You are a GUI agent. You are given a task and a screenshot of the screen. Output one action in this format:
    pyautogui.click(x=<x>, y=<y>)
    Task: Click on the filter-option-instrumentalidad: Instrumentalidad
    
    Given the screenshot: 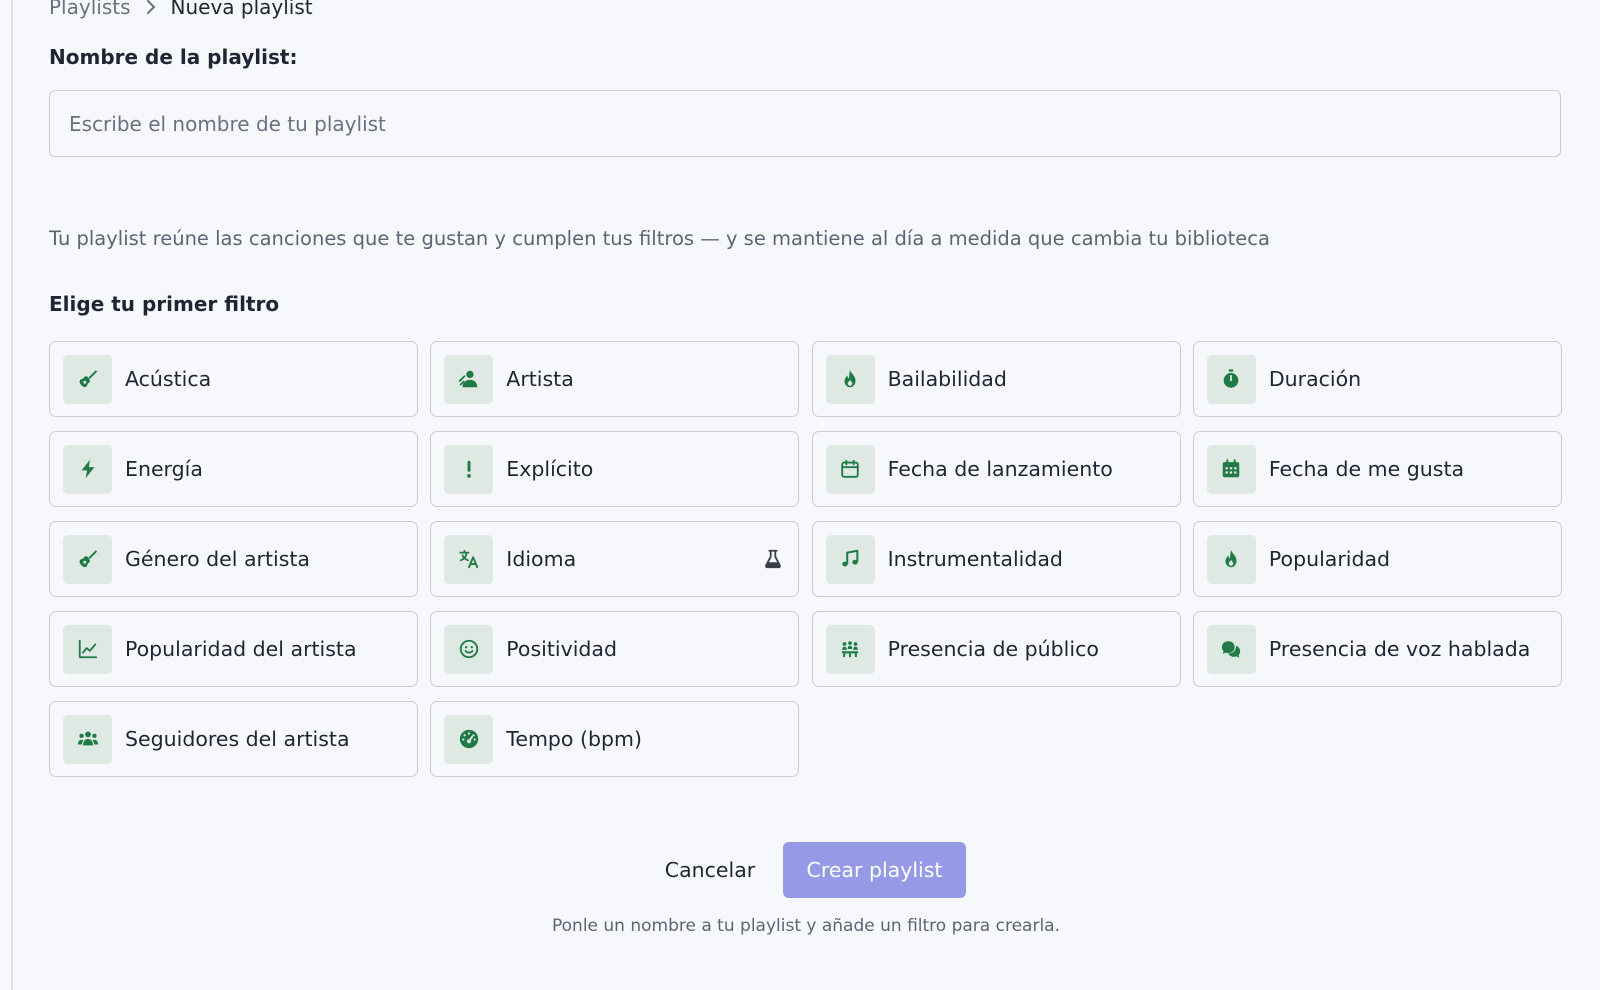 What is the action you would take?
    pyautogui.click(x=996, y=559)
    